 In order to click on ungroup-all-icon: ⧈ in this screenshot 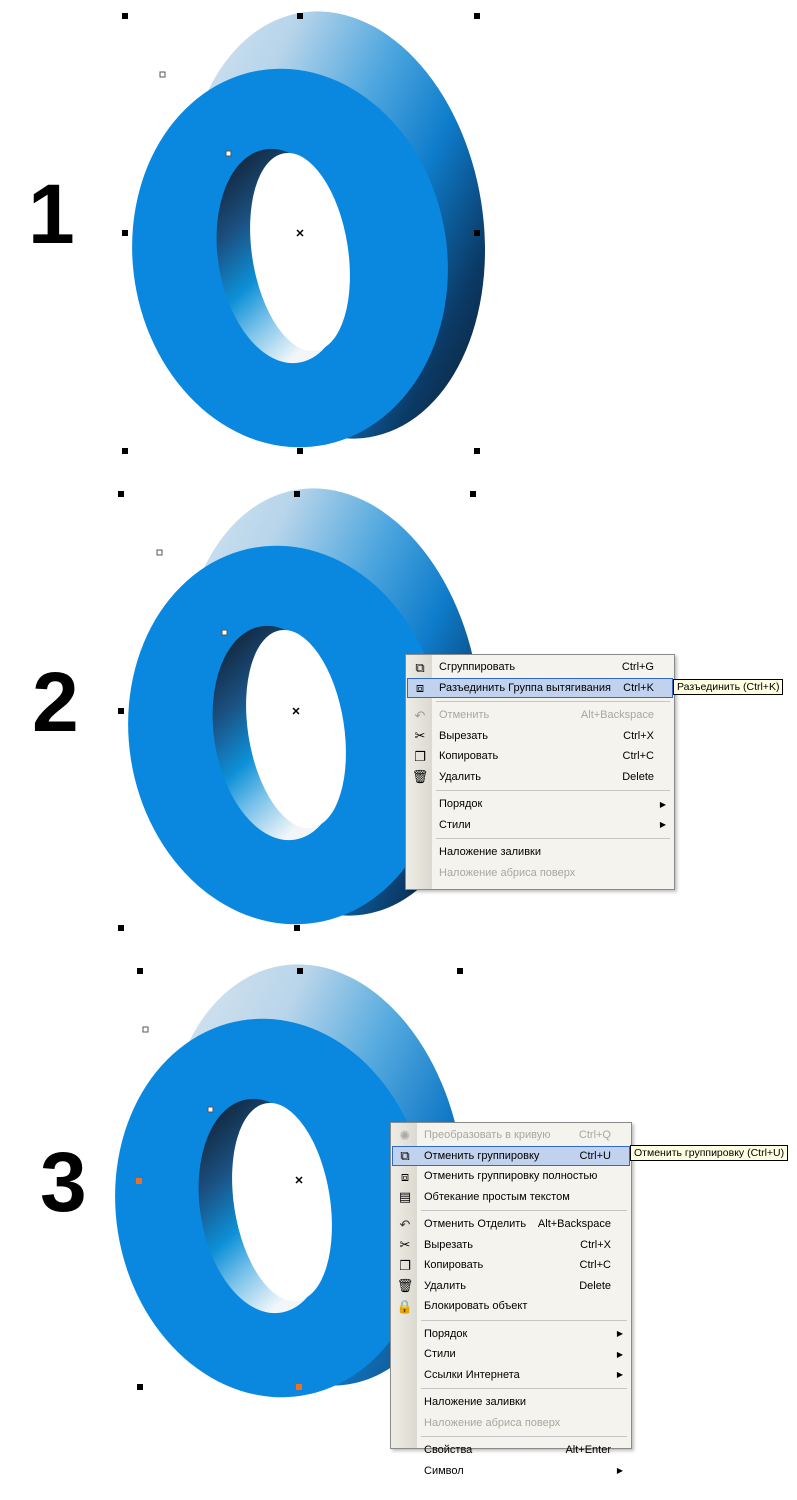, I will do `click(405, 1176)`.